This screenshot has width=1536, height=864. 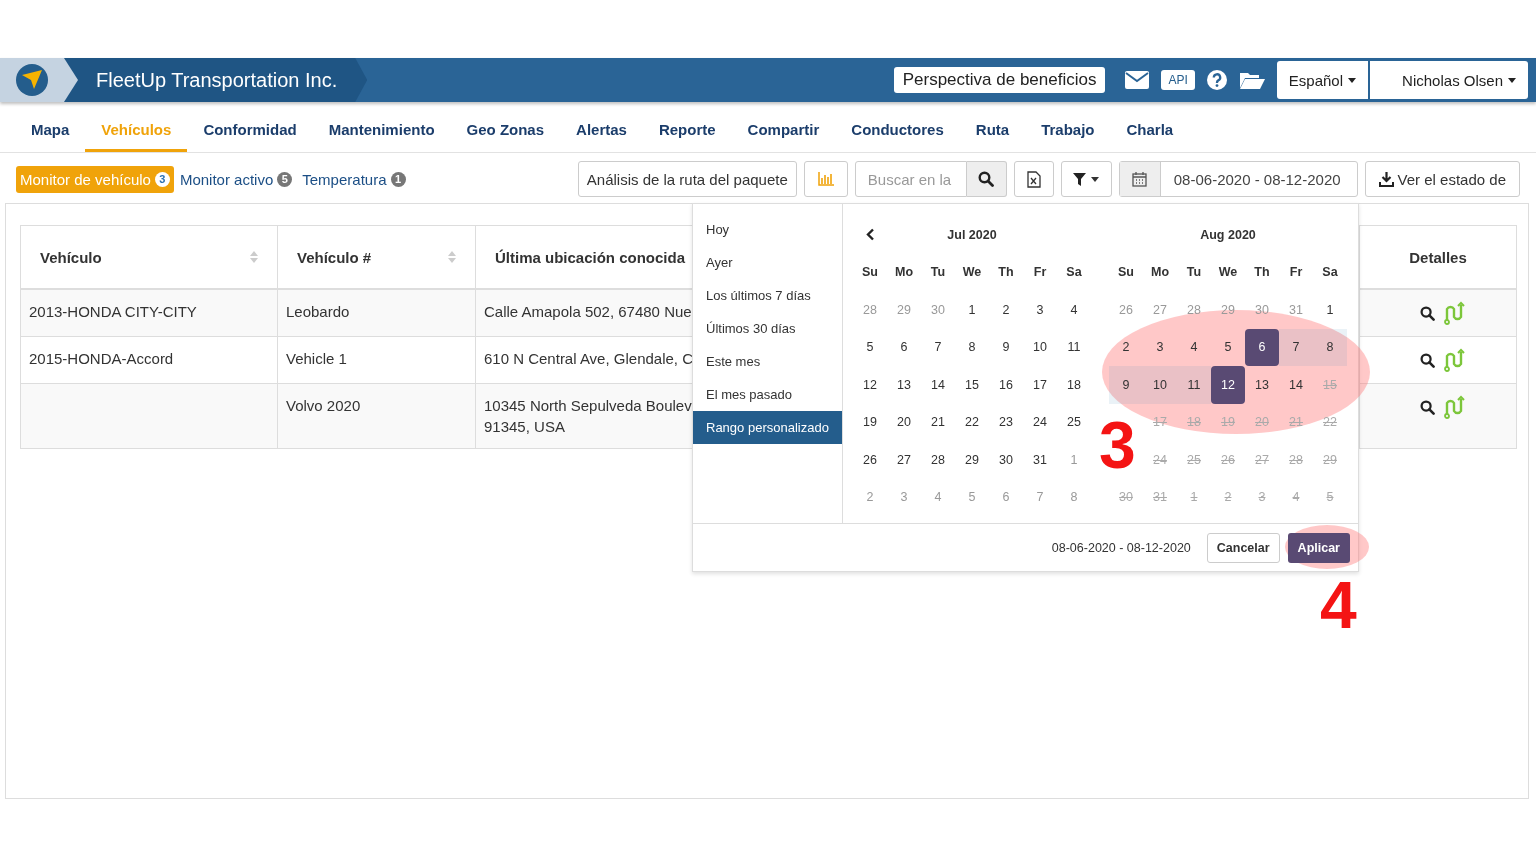 I want to click on calendar-day: 20, so click(x=904, y=422).